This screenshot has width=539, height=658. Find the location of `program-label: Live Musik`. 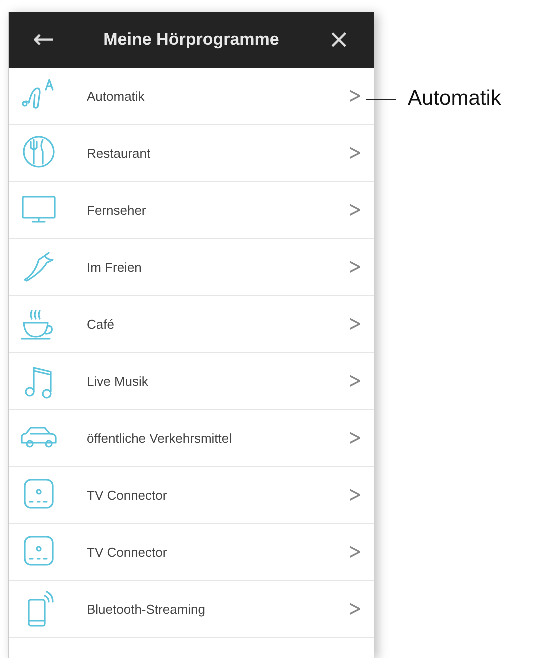

program-label: Live Musik is located at coordinates (118, 381).